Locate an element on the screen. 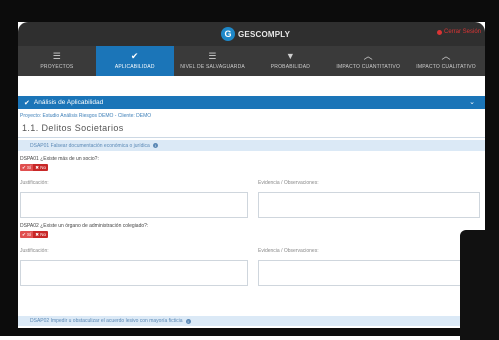 This screenshot has width=499, height=340. logo-text: GESCOMPLY is located at coordinates (264, 34).